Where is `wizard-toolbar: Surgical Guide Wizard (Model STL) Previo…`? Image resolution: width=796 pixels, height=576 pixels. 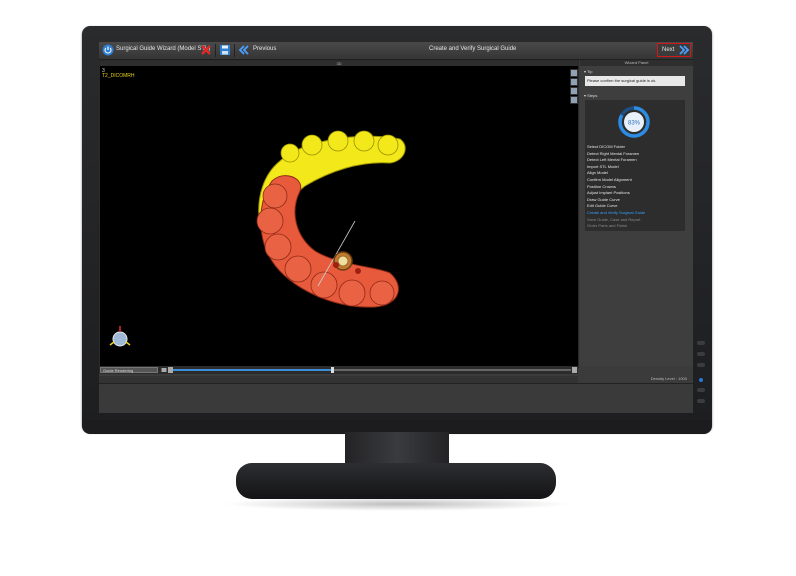
wizard-toolbar: Surgical Guide Wizard (Model STL) Previo… is located at coordinates (396, 51).